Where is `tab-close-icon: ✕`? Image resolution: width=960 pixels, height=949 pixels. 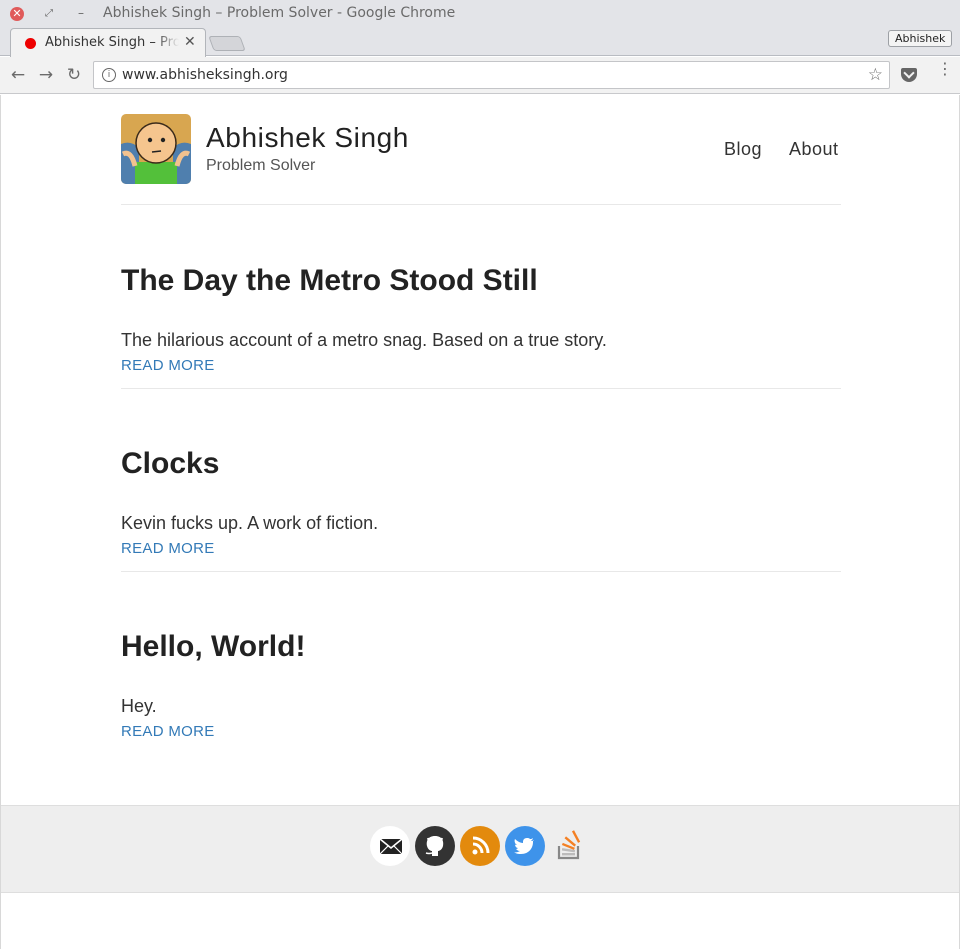
tab-close-icon: ✕ is located at coordinates (190, 42).